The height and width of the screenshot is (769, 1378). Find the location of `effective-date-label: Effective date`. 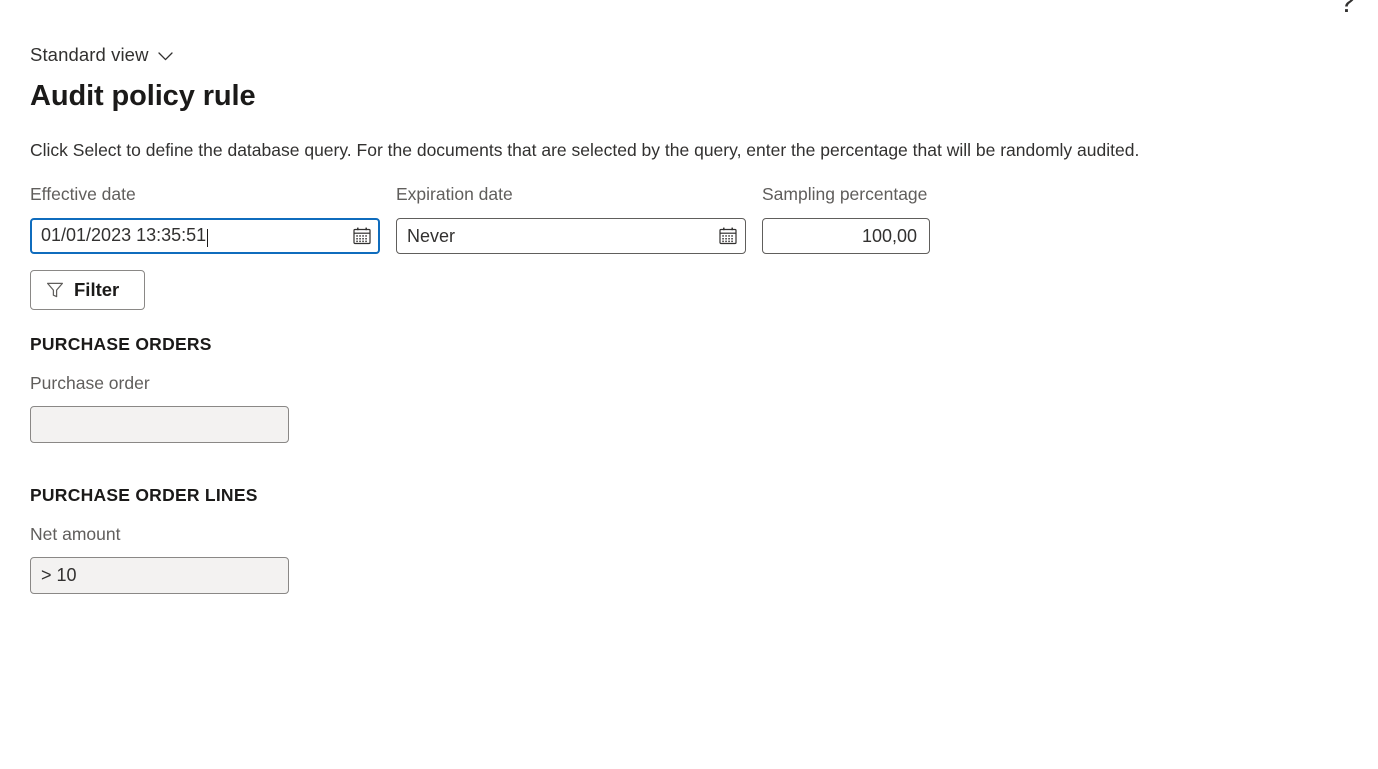

effective-date-label: Effective date is located at coordinates (83, 194).